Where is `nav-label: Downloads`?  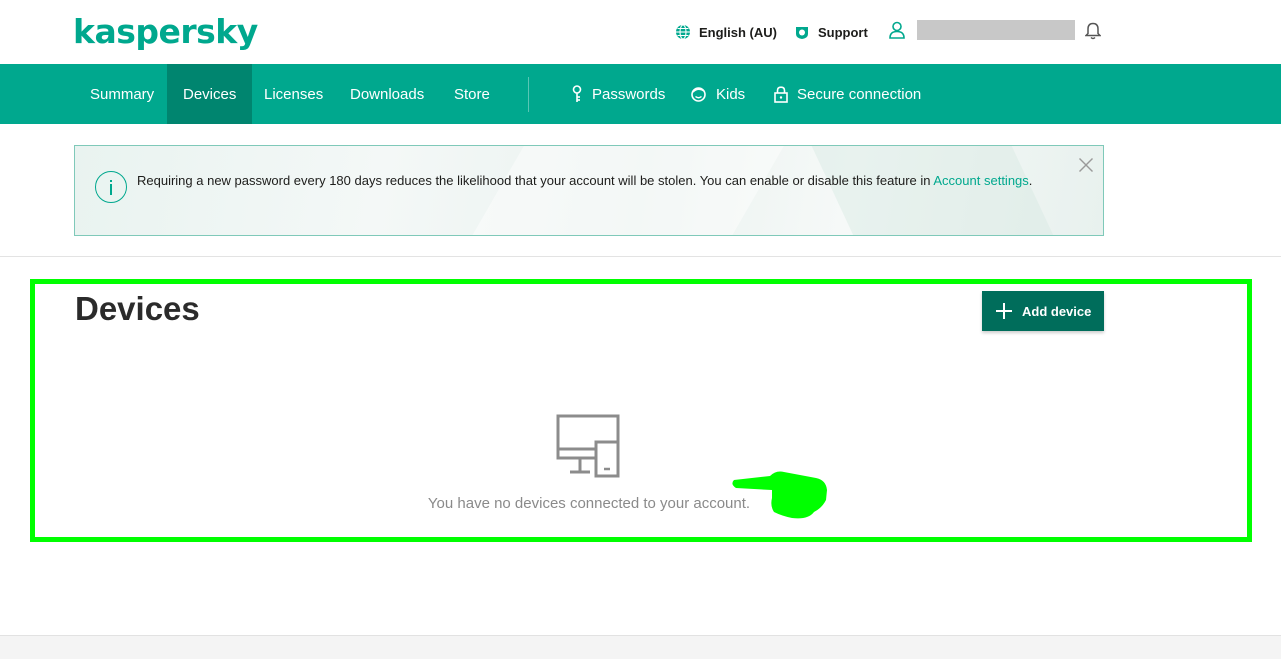
nav-label: Downloads is located at coordinates (387, 94).